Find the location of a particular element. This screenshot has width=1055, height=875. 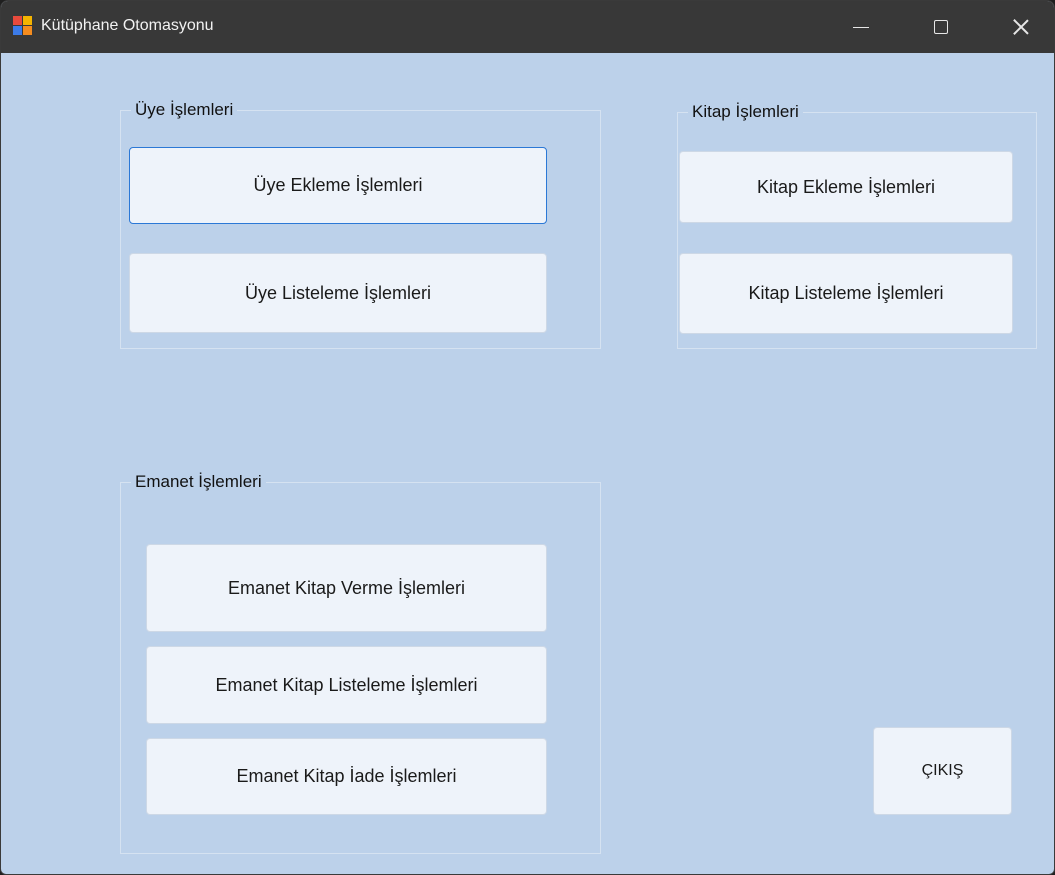

kitap-listeleme-button: Kitap Listeleme İşlemleri is located at coordinates (846, 293).